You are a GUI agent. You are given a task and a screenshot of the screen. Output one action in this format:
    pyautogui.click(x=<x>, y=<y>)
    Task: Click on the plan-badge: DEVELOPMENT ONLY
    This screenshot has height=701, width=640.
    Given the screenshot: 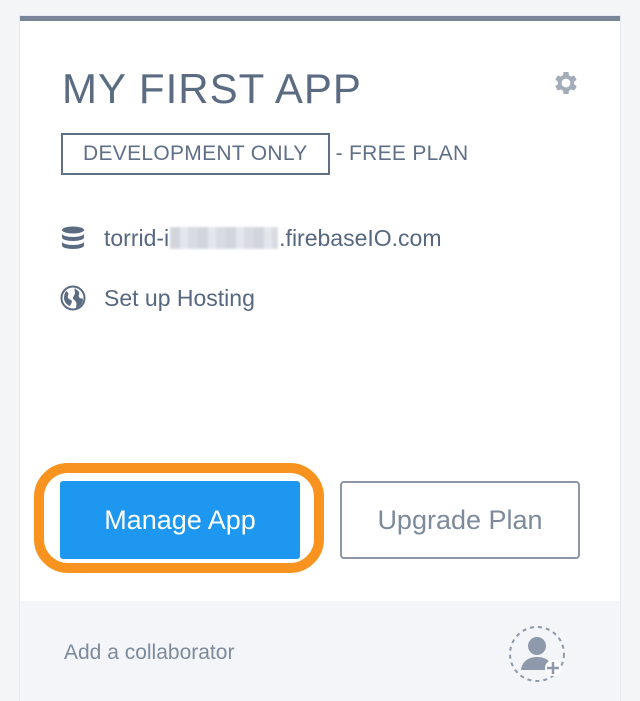 What is the action you would take?
    pyautogui.click(x=195, y=154)
    